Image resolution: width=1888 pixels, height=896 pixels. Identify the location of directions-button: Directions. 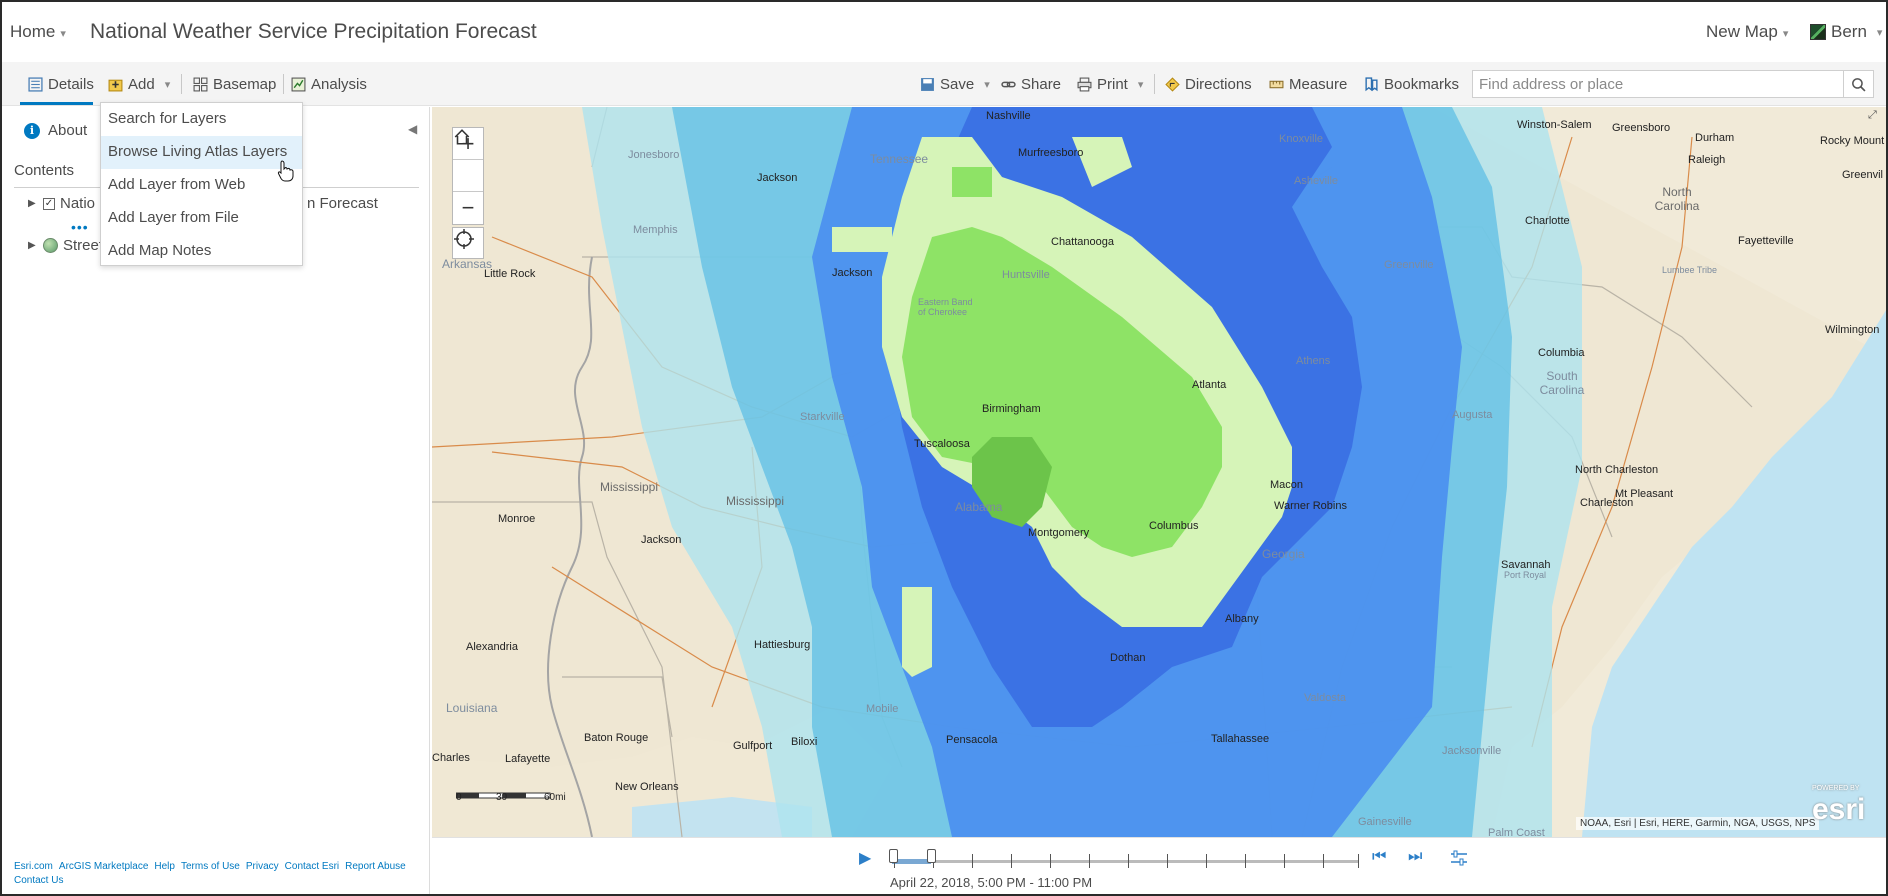
(1208, 84).